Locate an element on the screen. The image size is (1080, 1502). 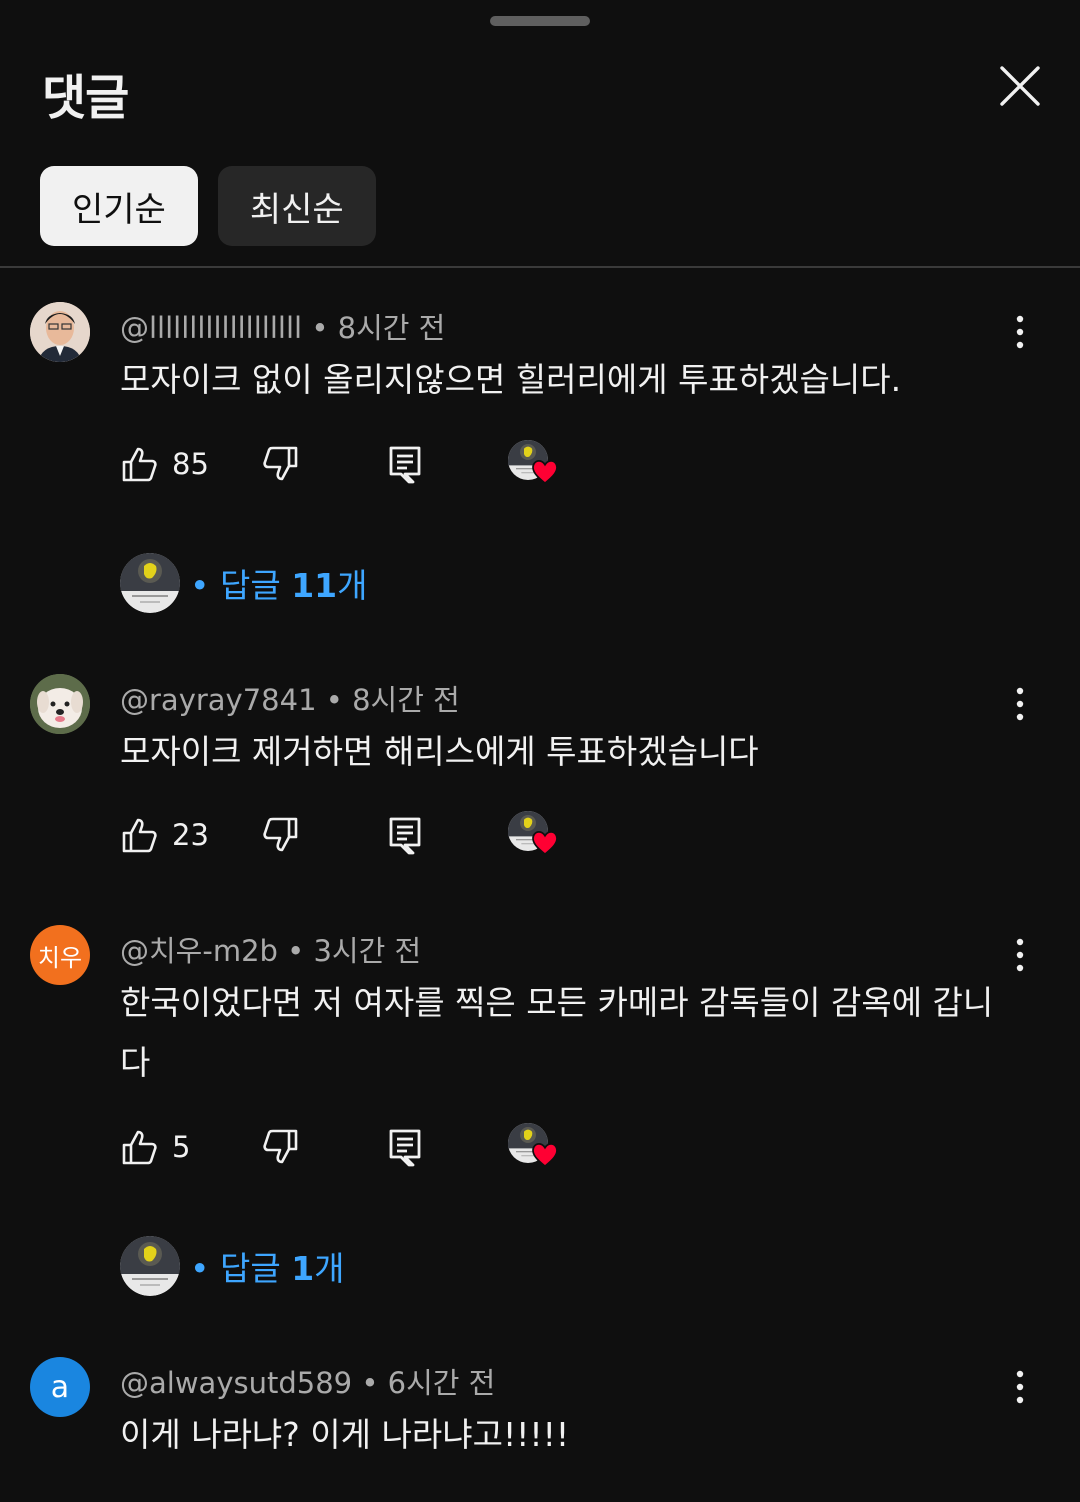
avatar-initials: a is located at coordinates (60, 1387).